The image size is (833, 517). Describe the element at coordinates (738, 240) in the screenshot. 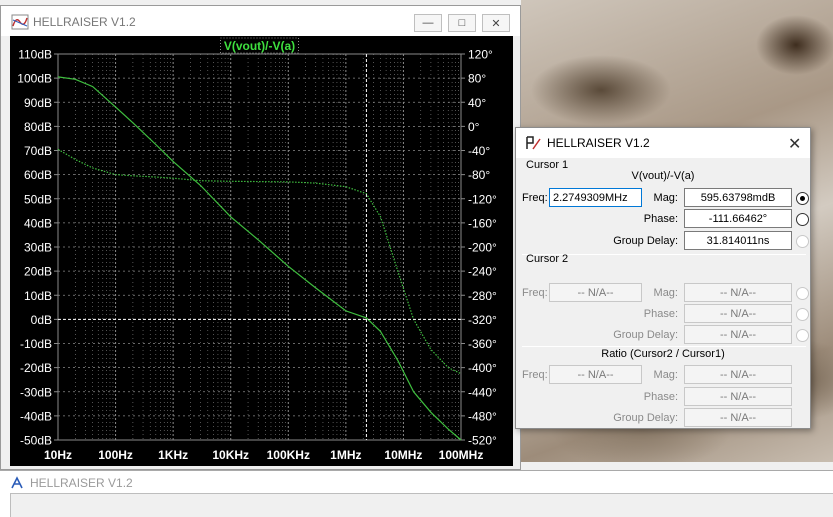

I see `cursor1-group-delay-field: 31.814011ns` at that location.